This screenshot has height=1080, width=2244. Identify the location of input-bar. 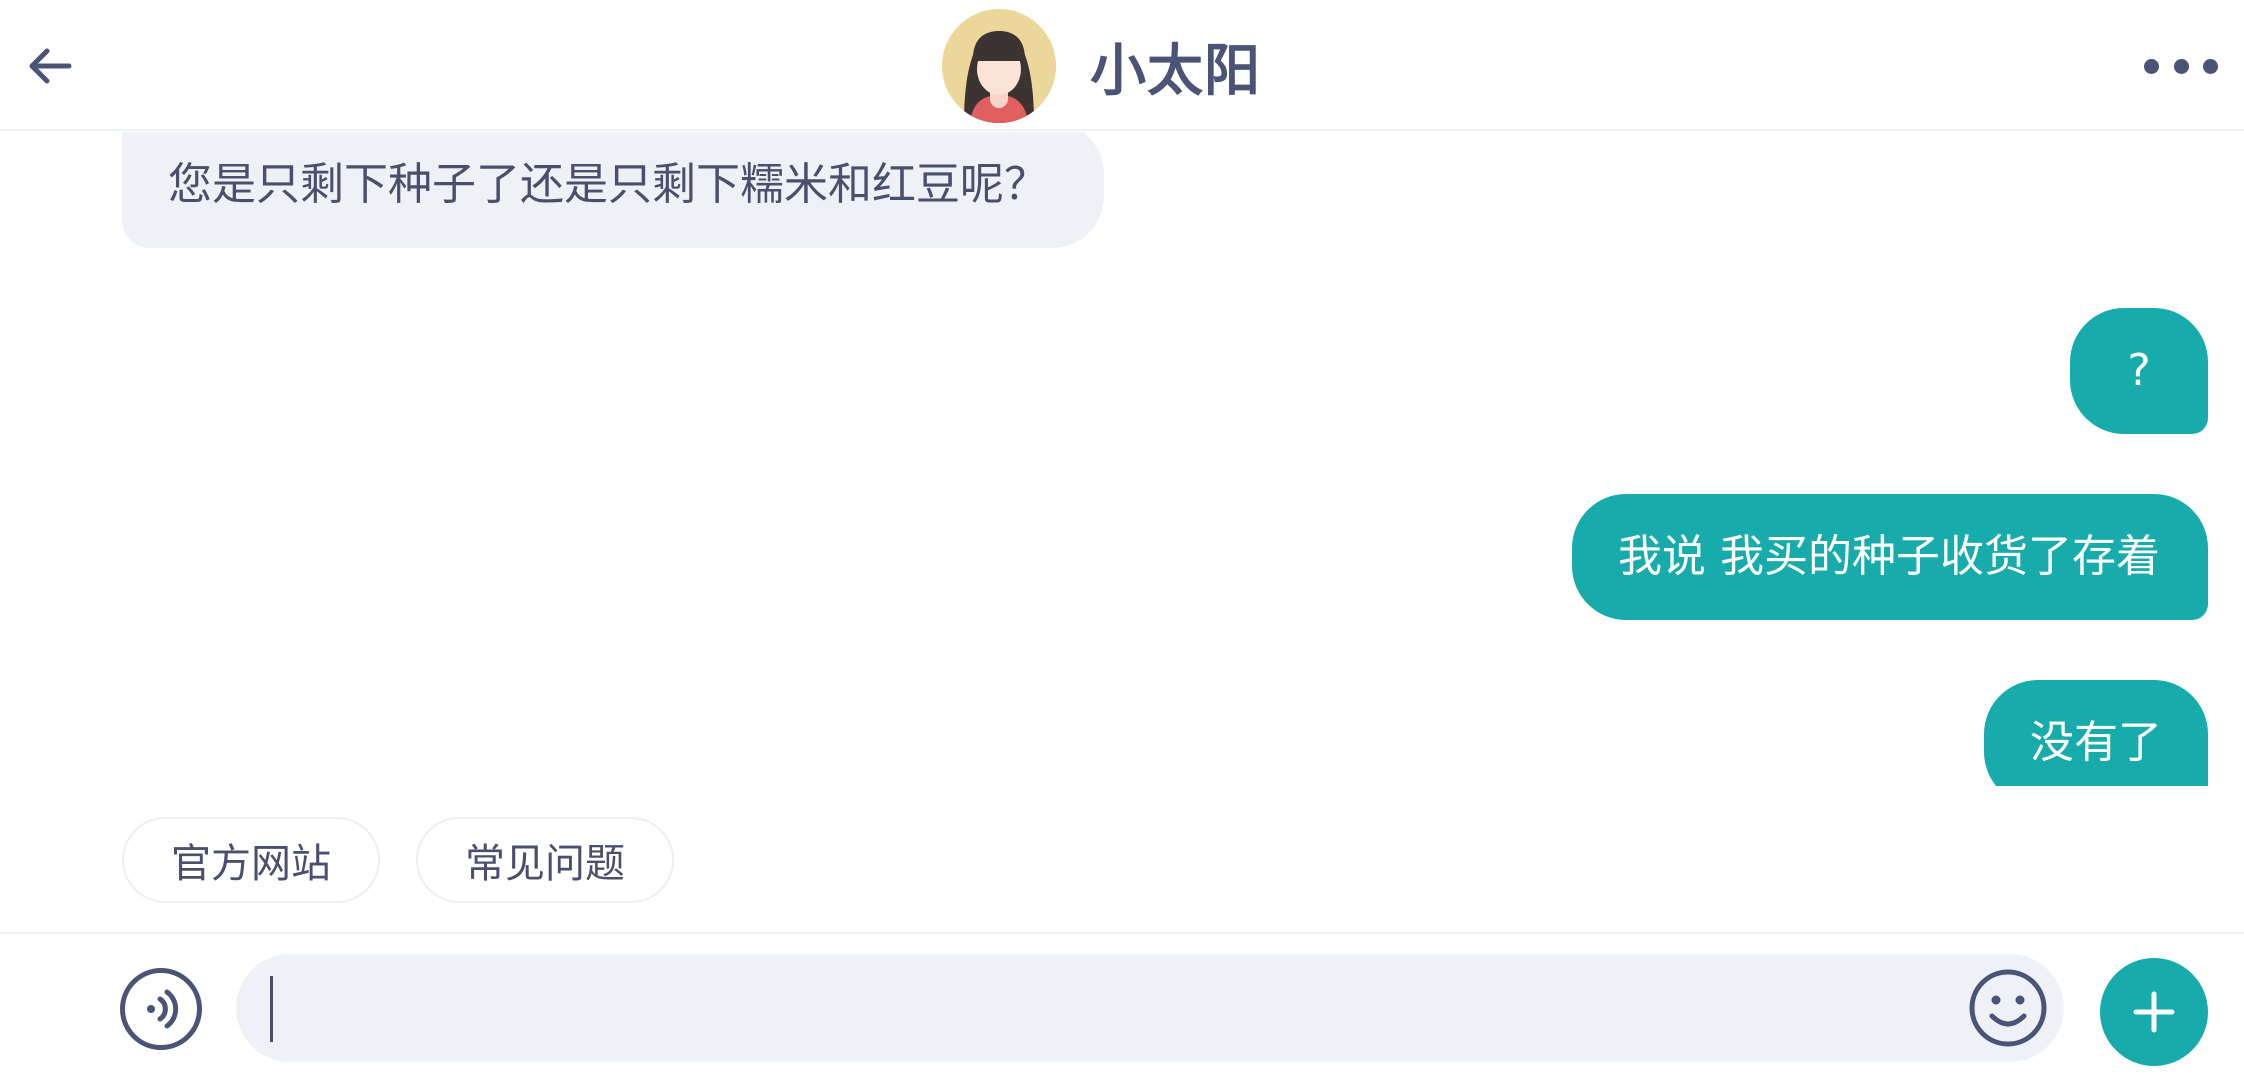
(1122, 1006).